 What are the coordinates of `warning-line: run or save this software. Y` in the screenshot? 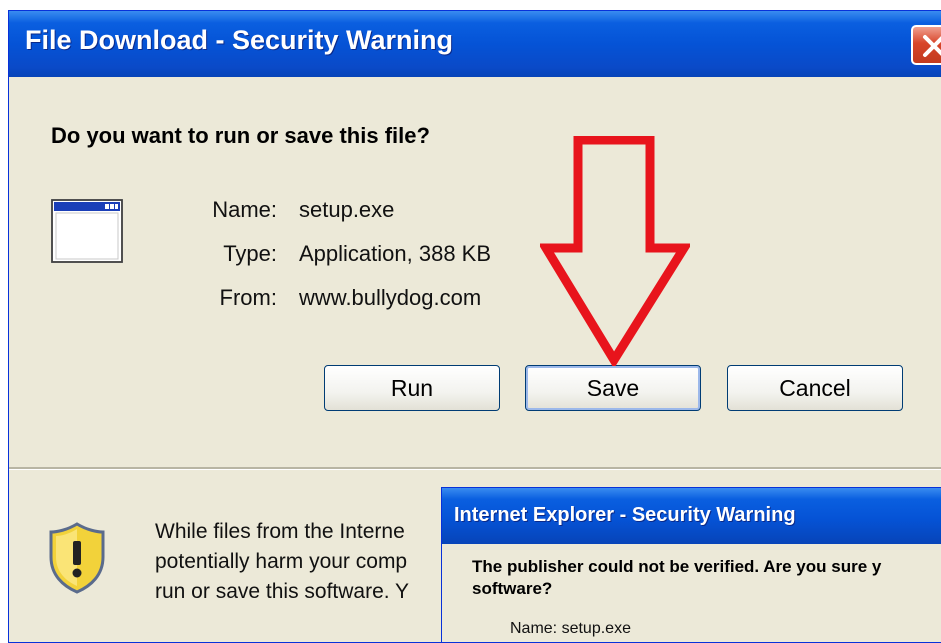 It's located at (282, 591).